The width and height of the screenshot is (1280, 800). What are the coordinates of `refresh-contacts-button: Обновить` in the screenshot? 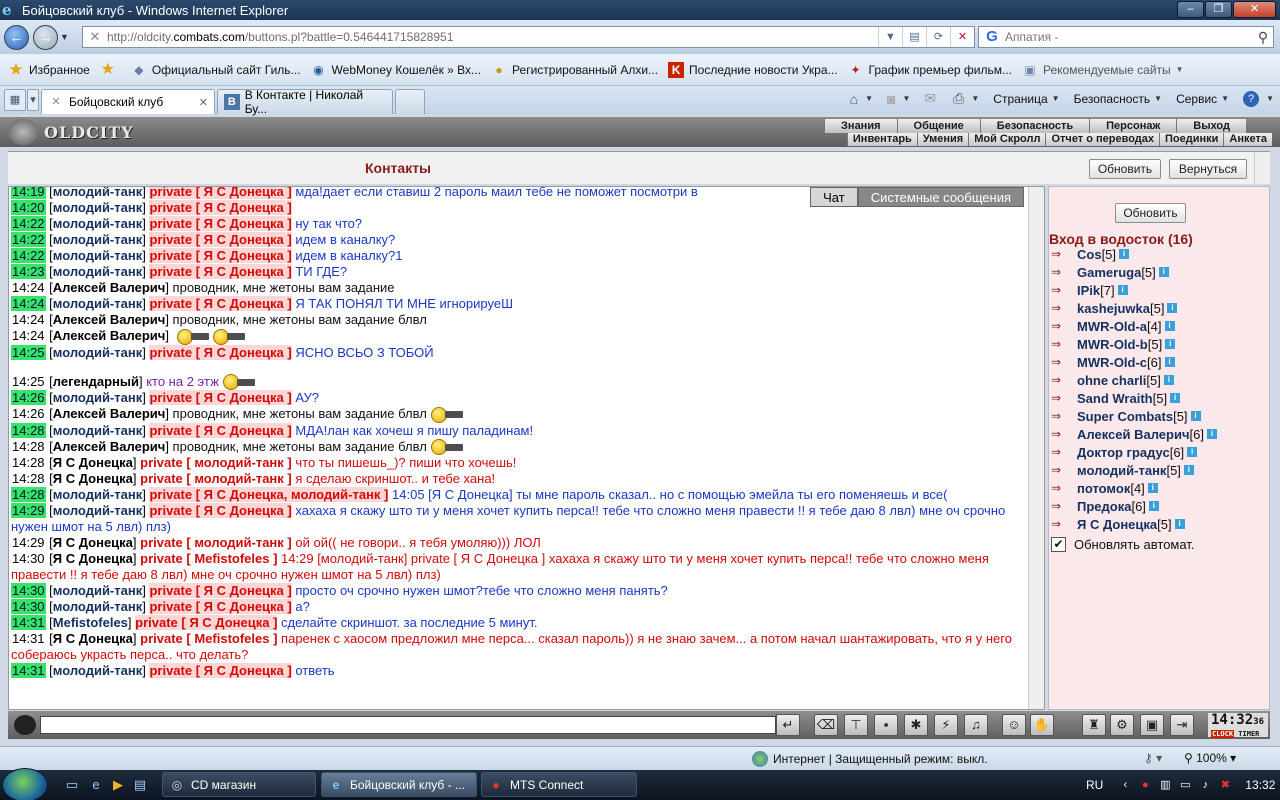 It's located at (1125, 169).